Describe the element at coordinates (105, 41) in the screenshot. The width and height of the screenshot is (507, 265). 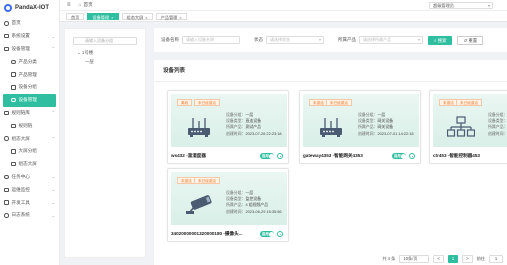
I see `group-search-input: 请输入设备分组` at that location.